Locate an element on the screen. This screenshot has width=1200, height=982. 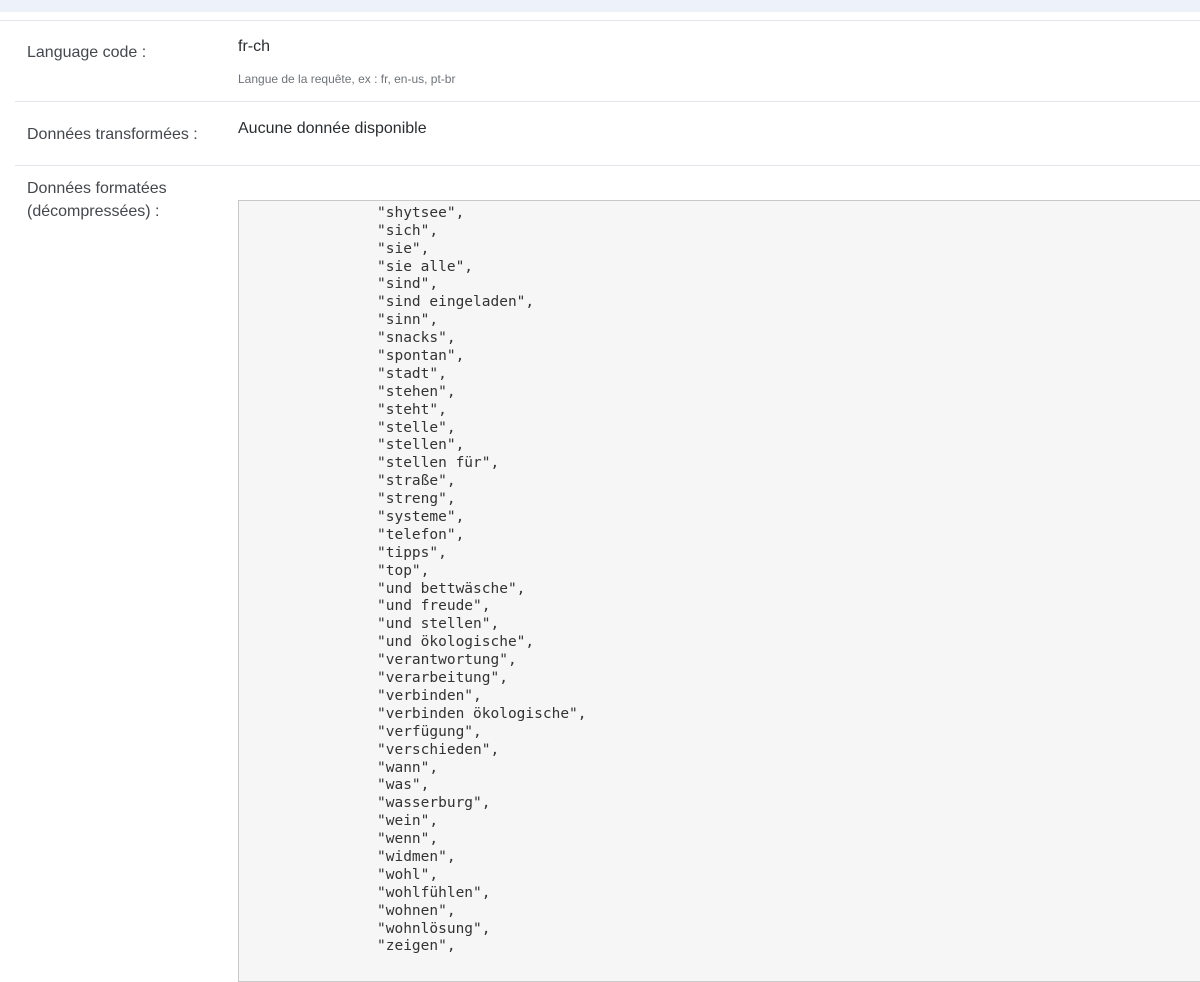
code-line: "wohnen", is located at coordinates (416, 910).